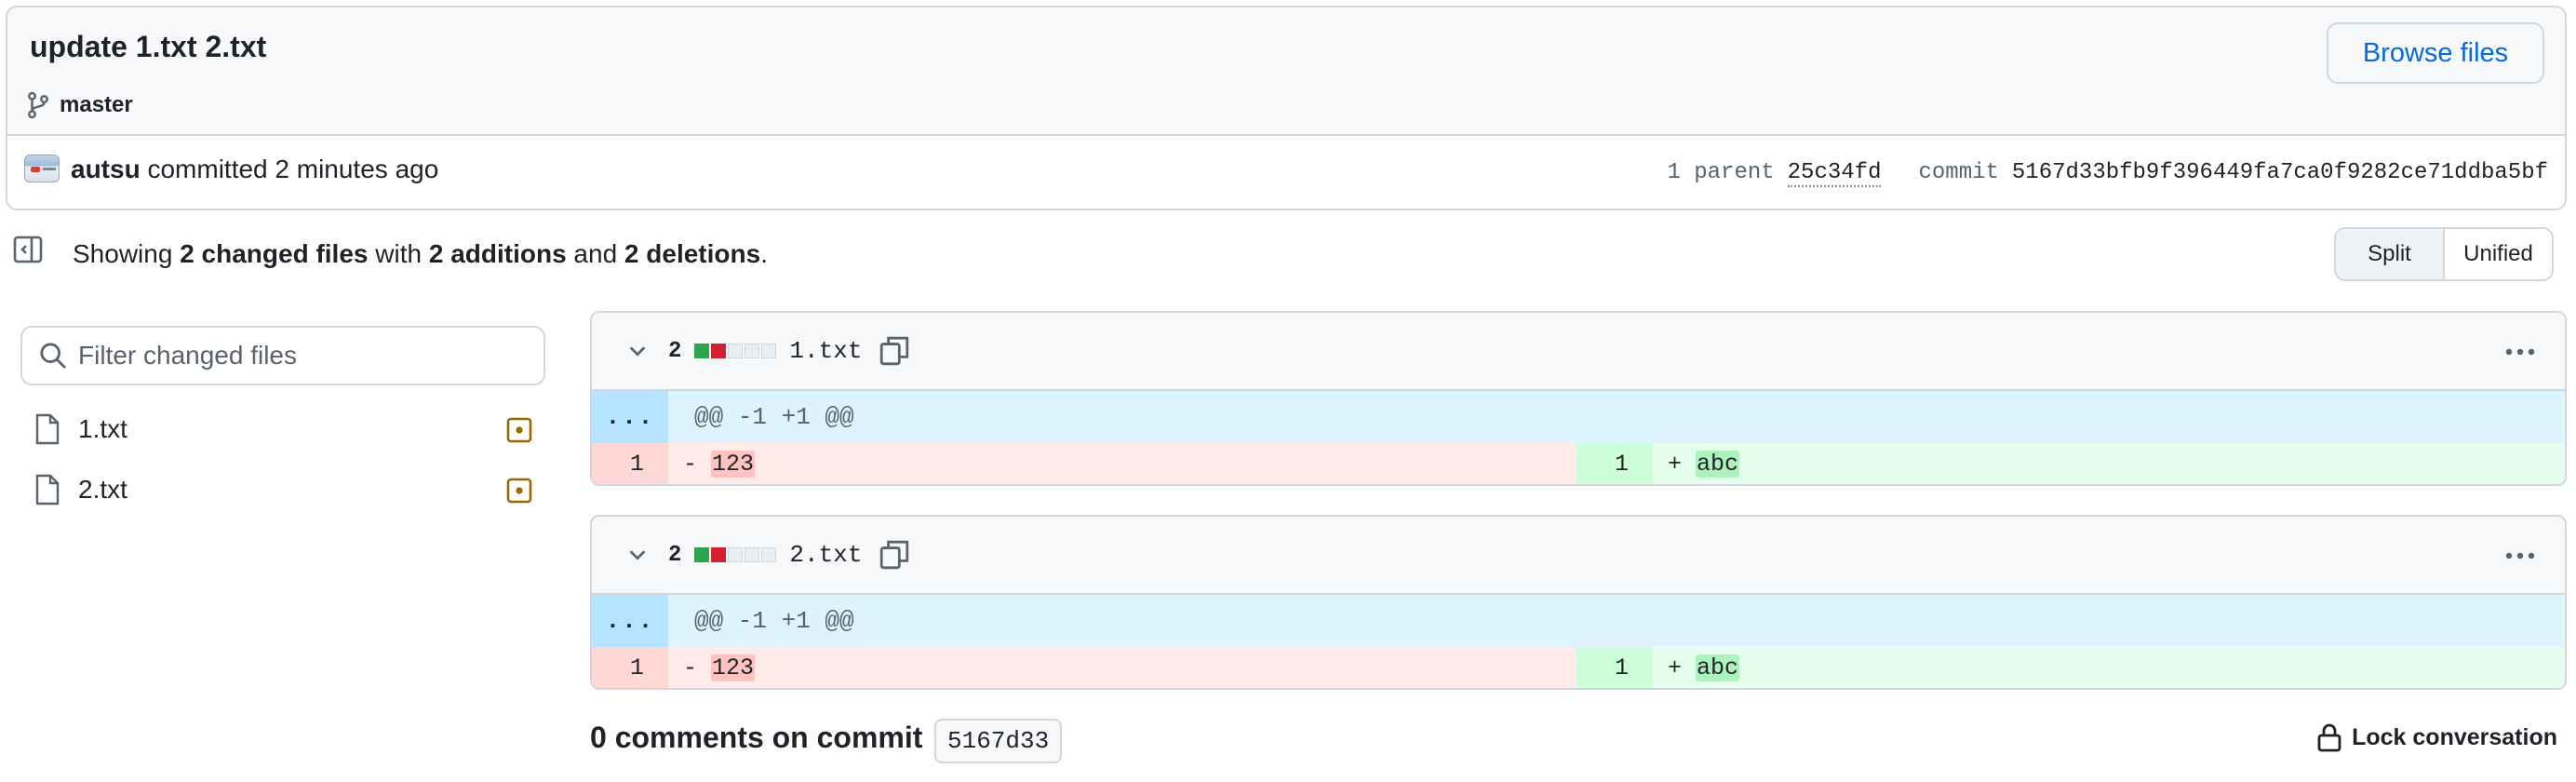 The width and height of the screenshot is (2576, 782). I want to click on branch-name: master, so click(96, 105).